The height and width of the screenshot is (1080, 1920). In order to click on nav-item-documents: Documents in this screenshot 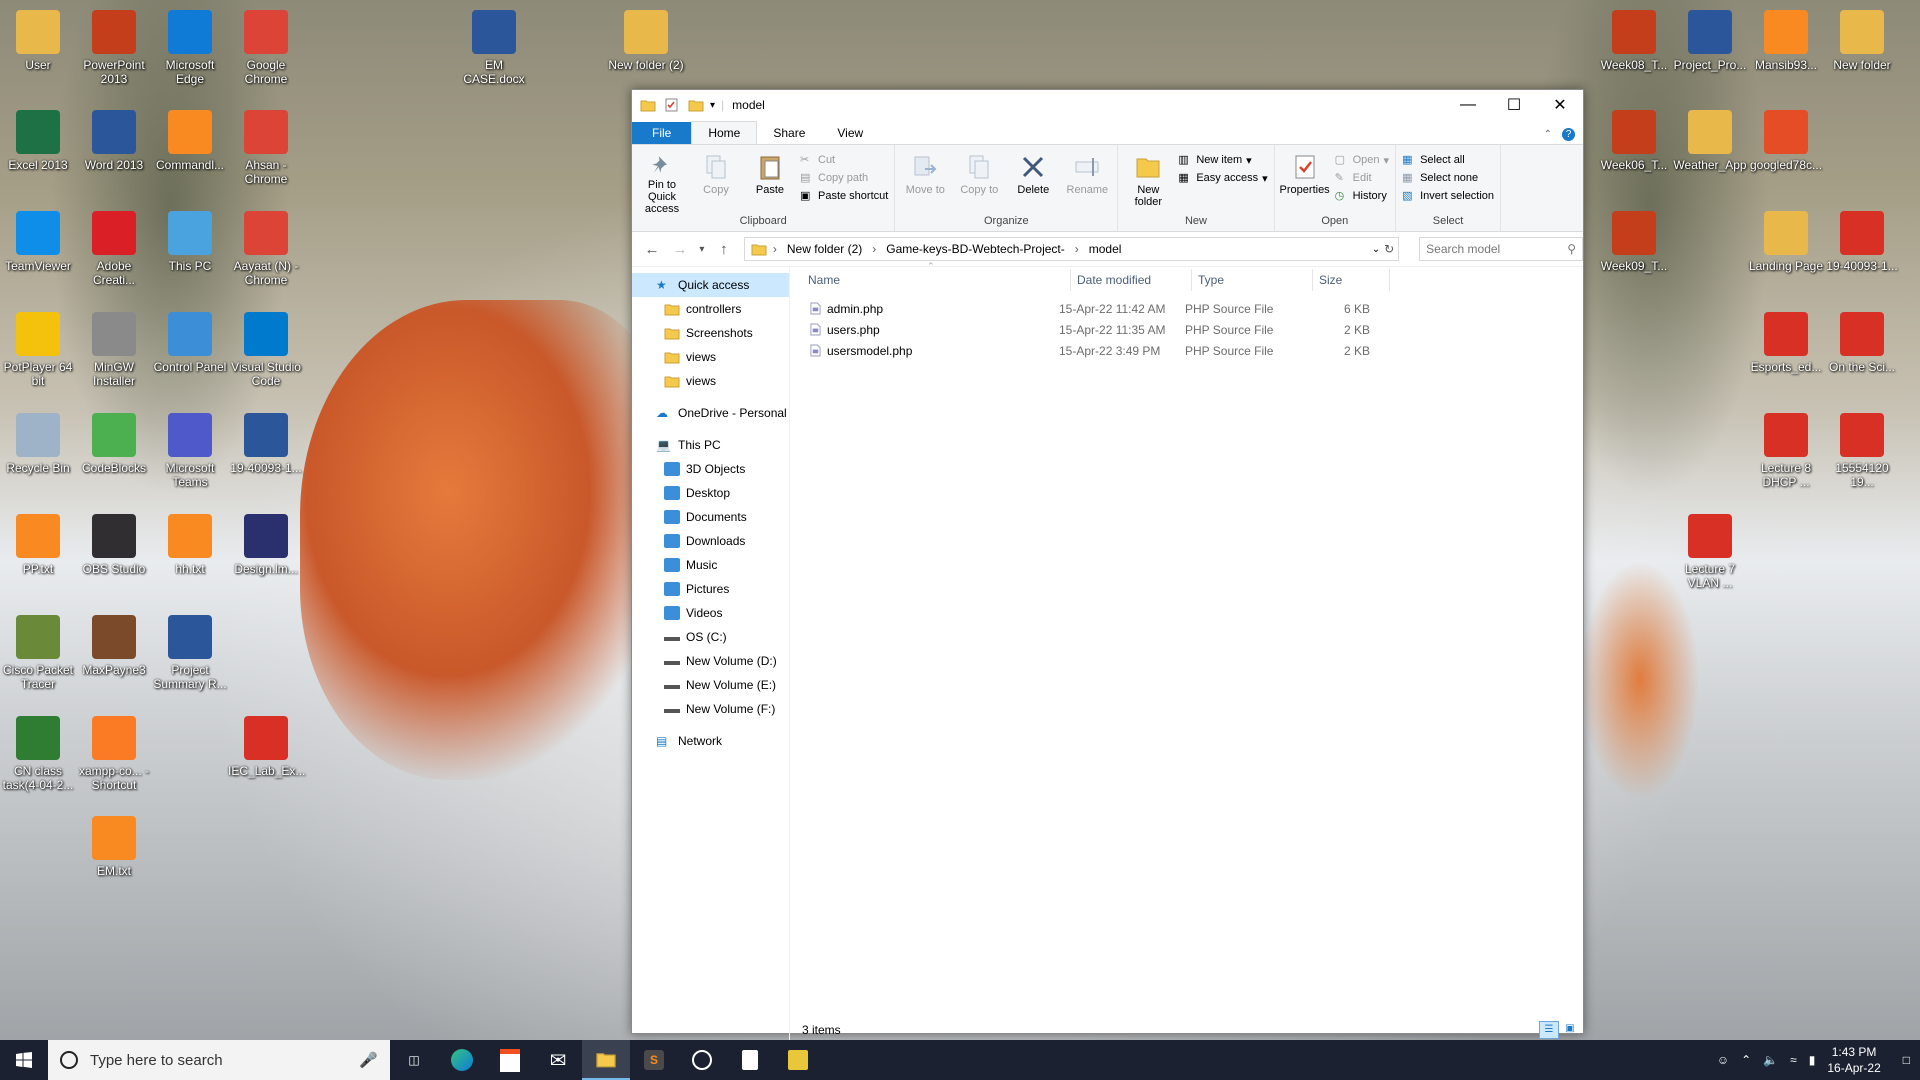, I will do `click(710, 517)`.